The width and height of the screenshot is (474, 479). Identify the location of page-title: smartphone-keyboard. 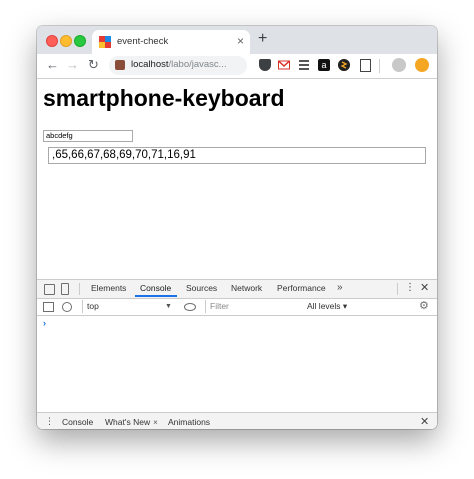
(164, 98).